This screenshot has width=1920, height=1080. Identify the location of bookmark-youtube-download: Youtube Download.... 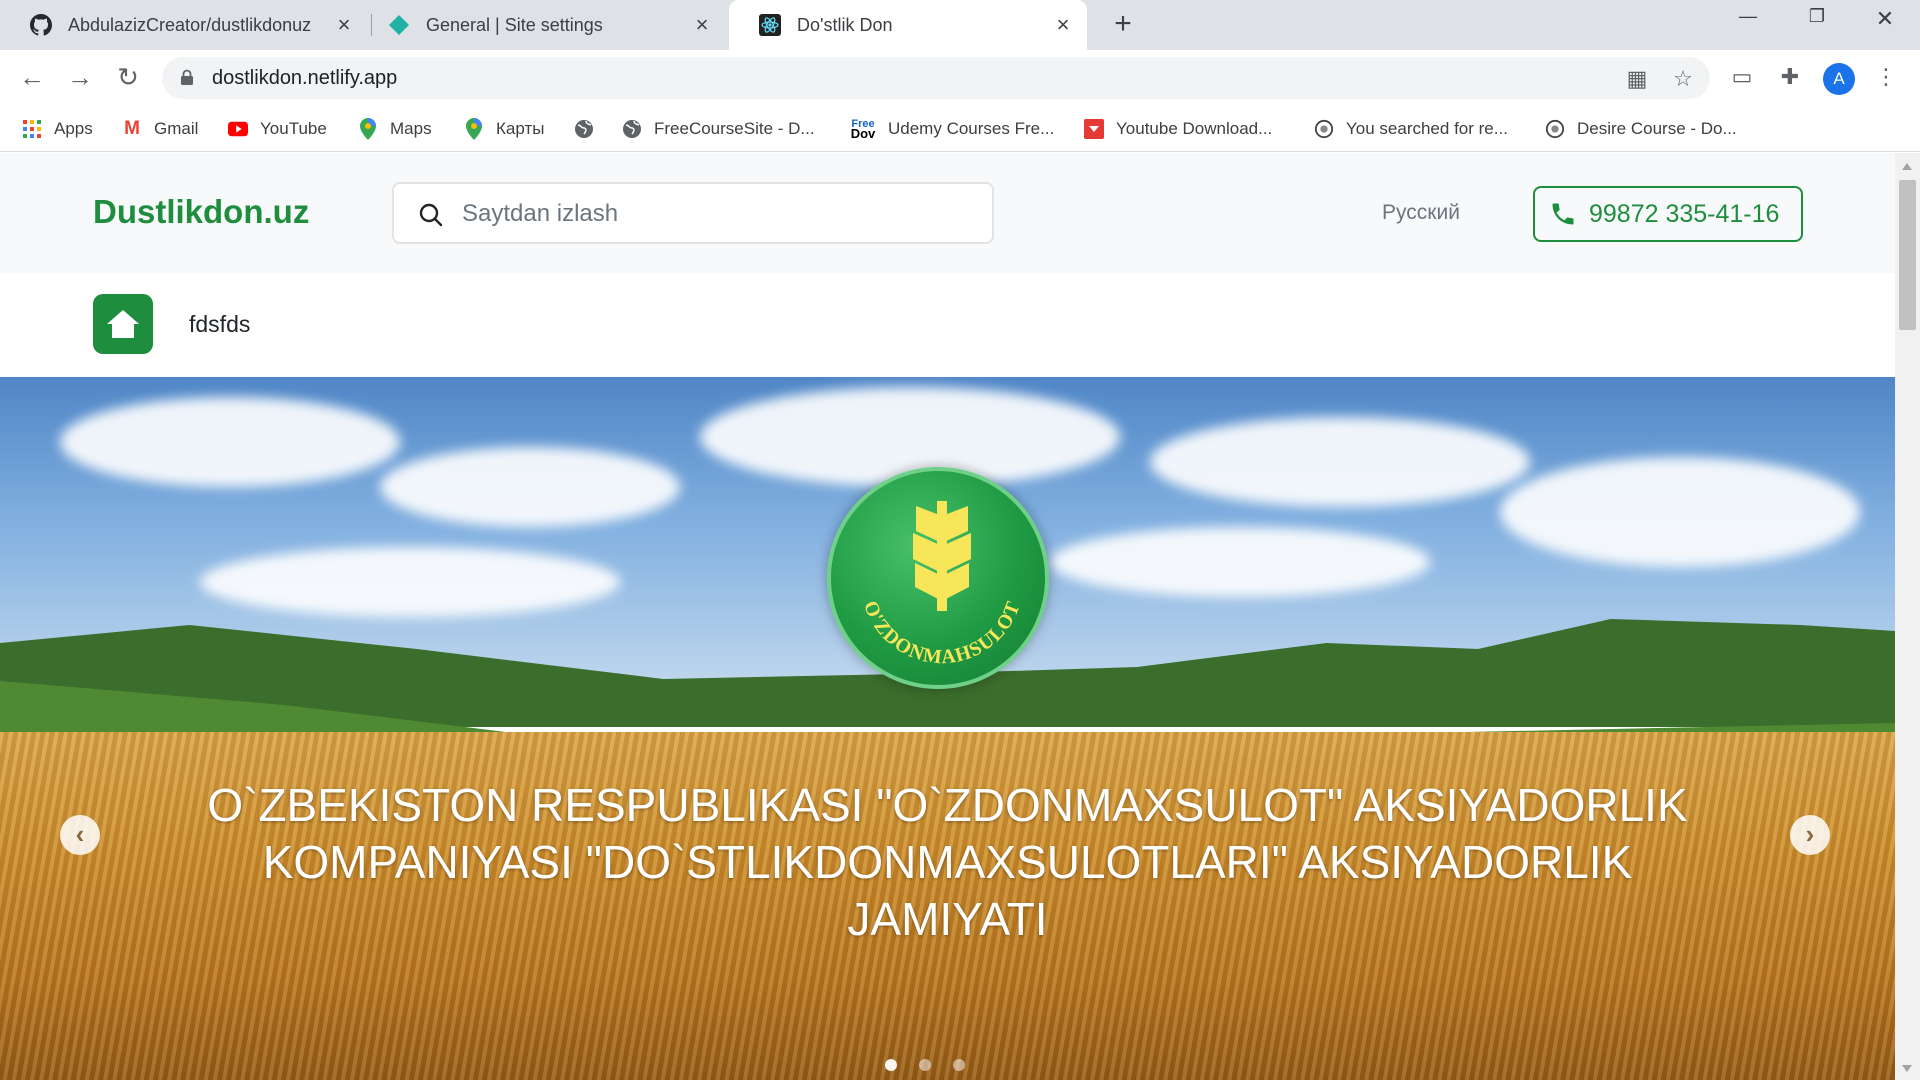
(1178, 129).